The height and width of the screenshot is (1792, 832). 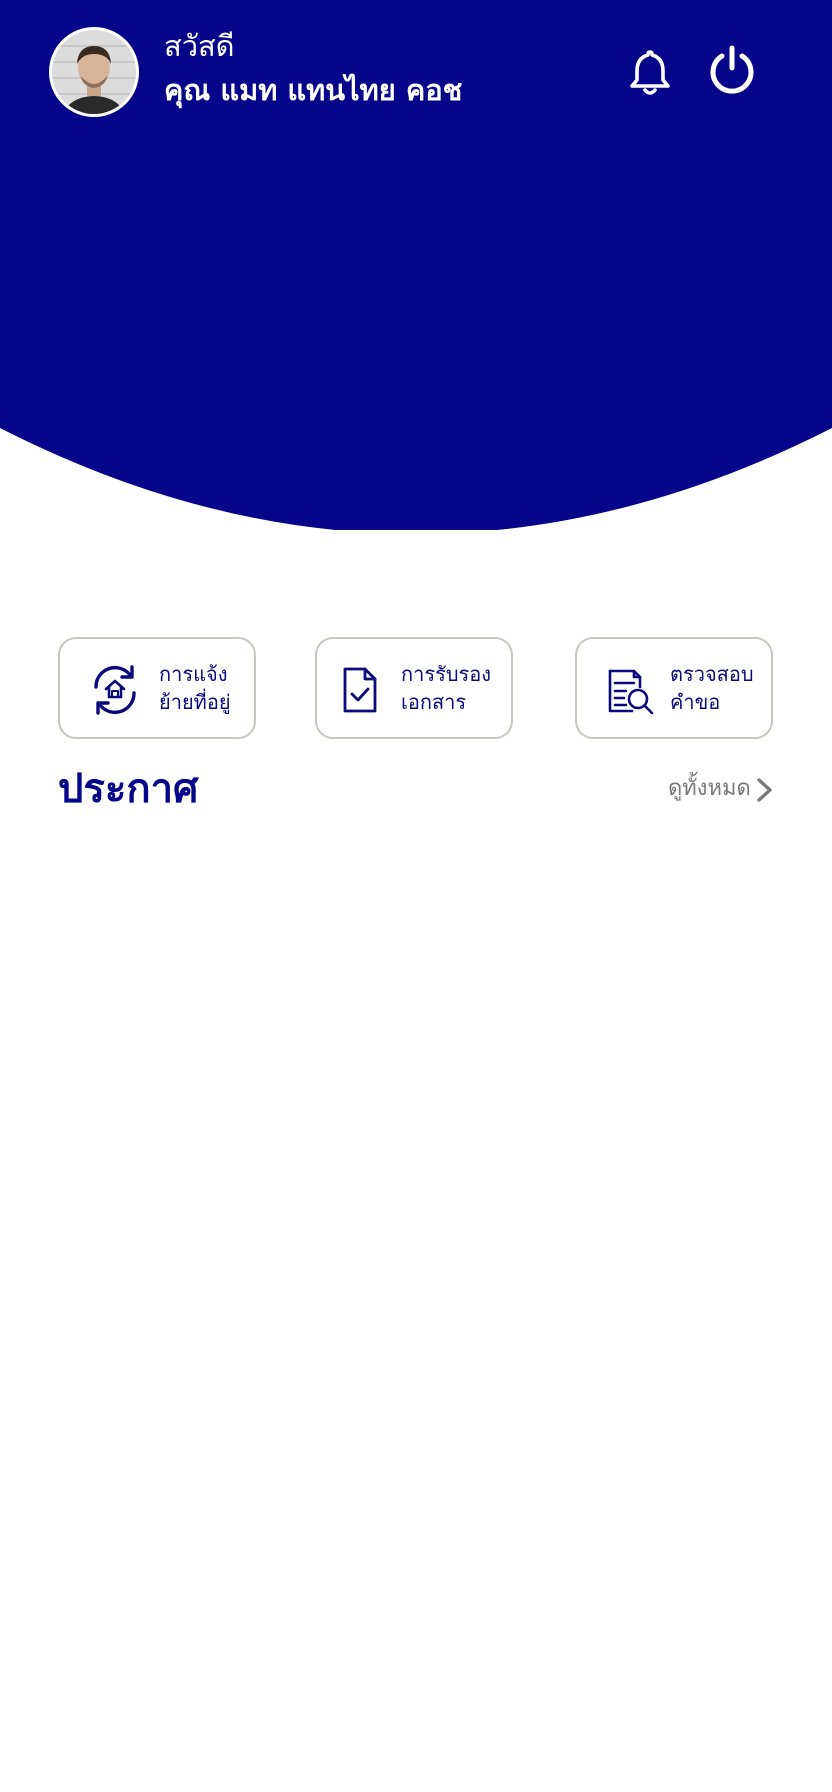 What do you see at coordinates (446, 688) in the screenshot?
I see `quick-action-label: การรับรอง เอกสาร` at bounding box center [446, 688].